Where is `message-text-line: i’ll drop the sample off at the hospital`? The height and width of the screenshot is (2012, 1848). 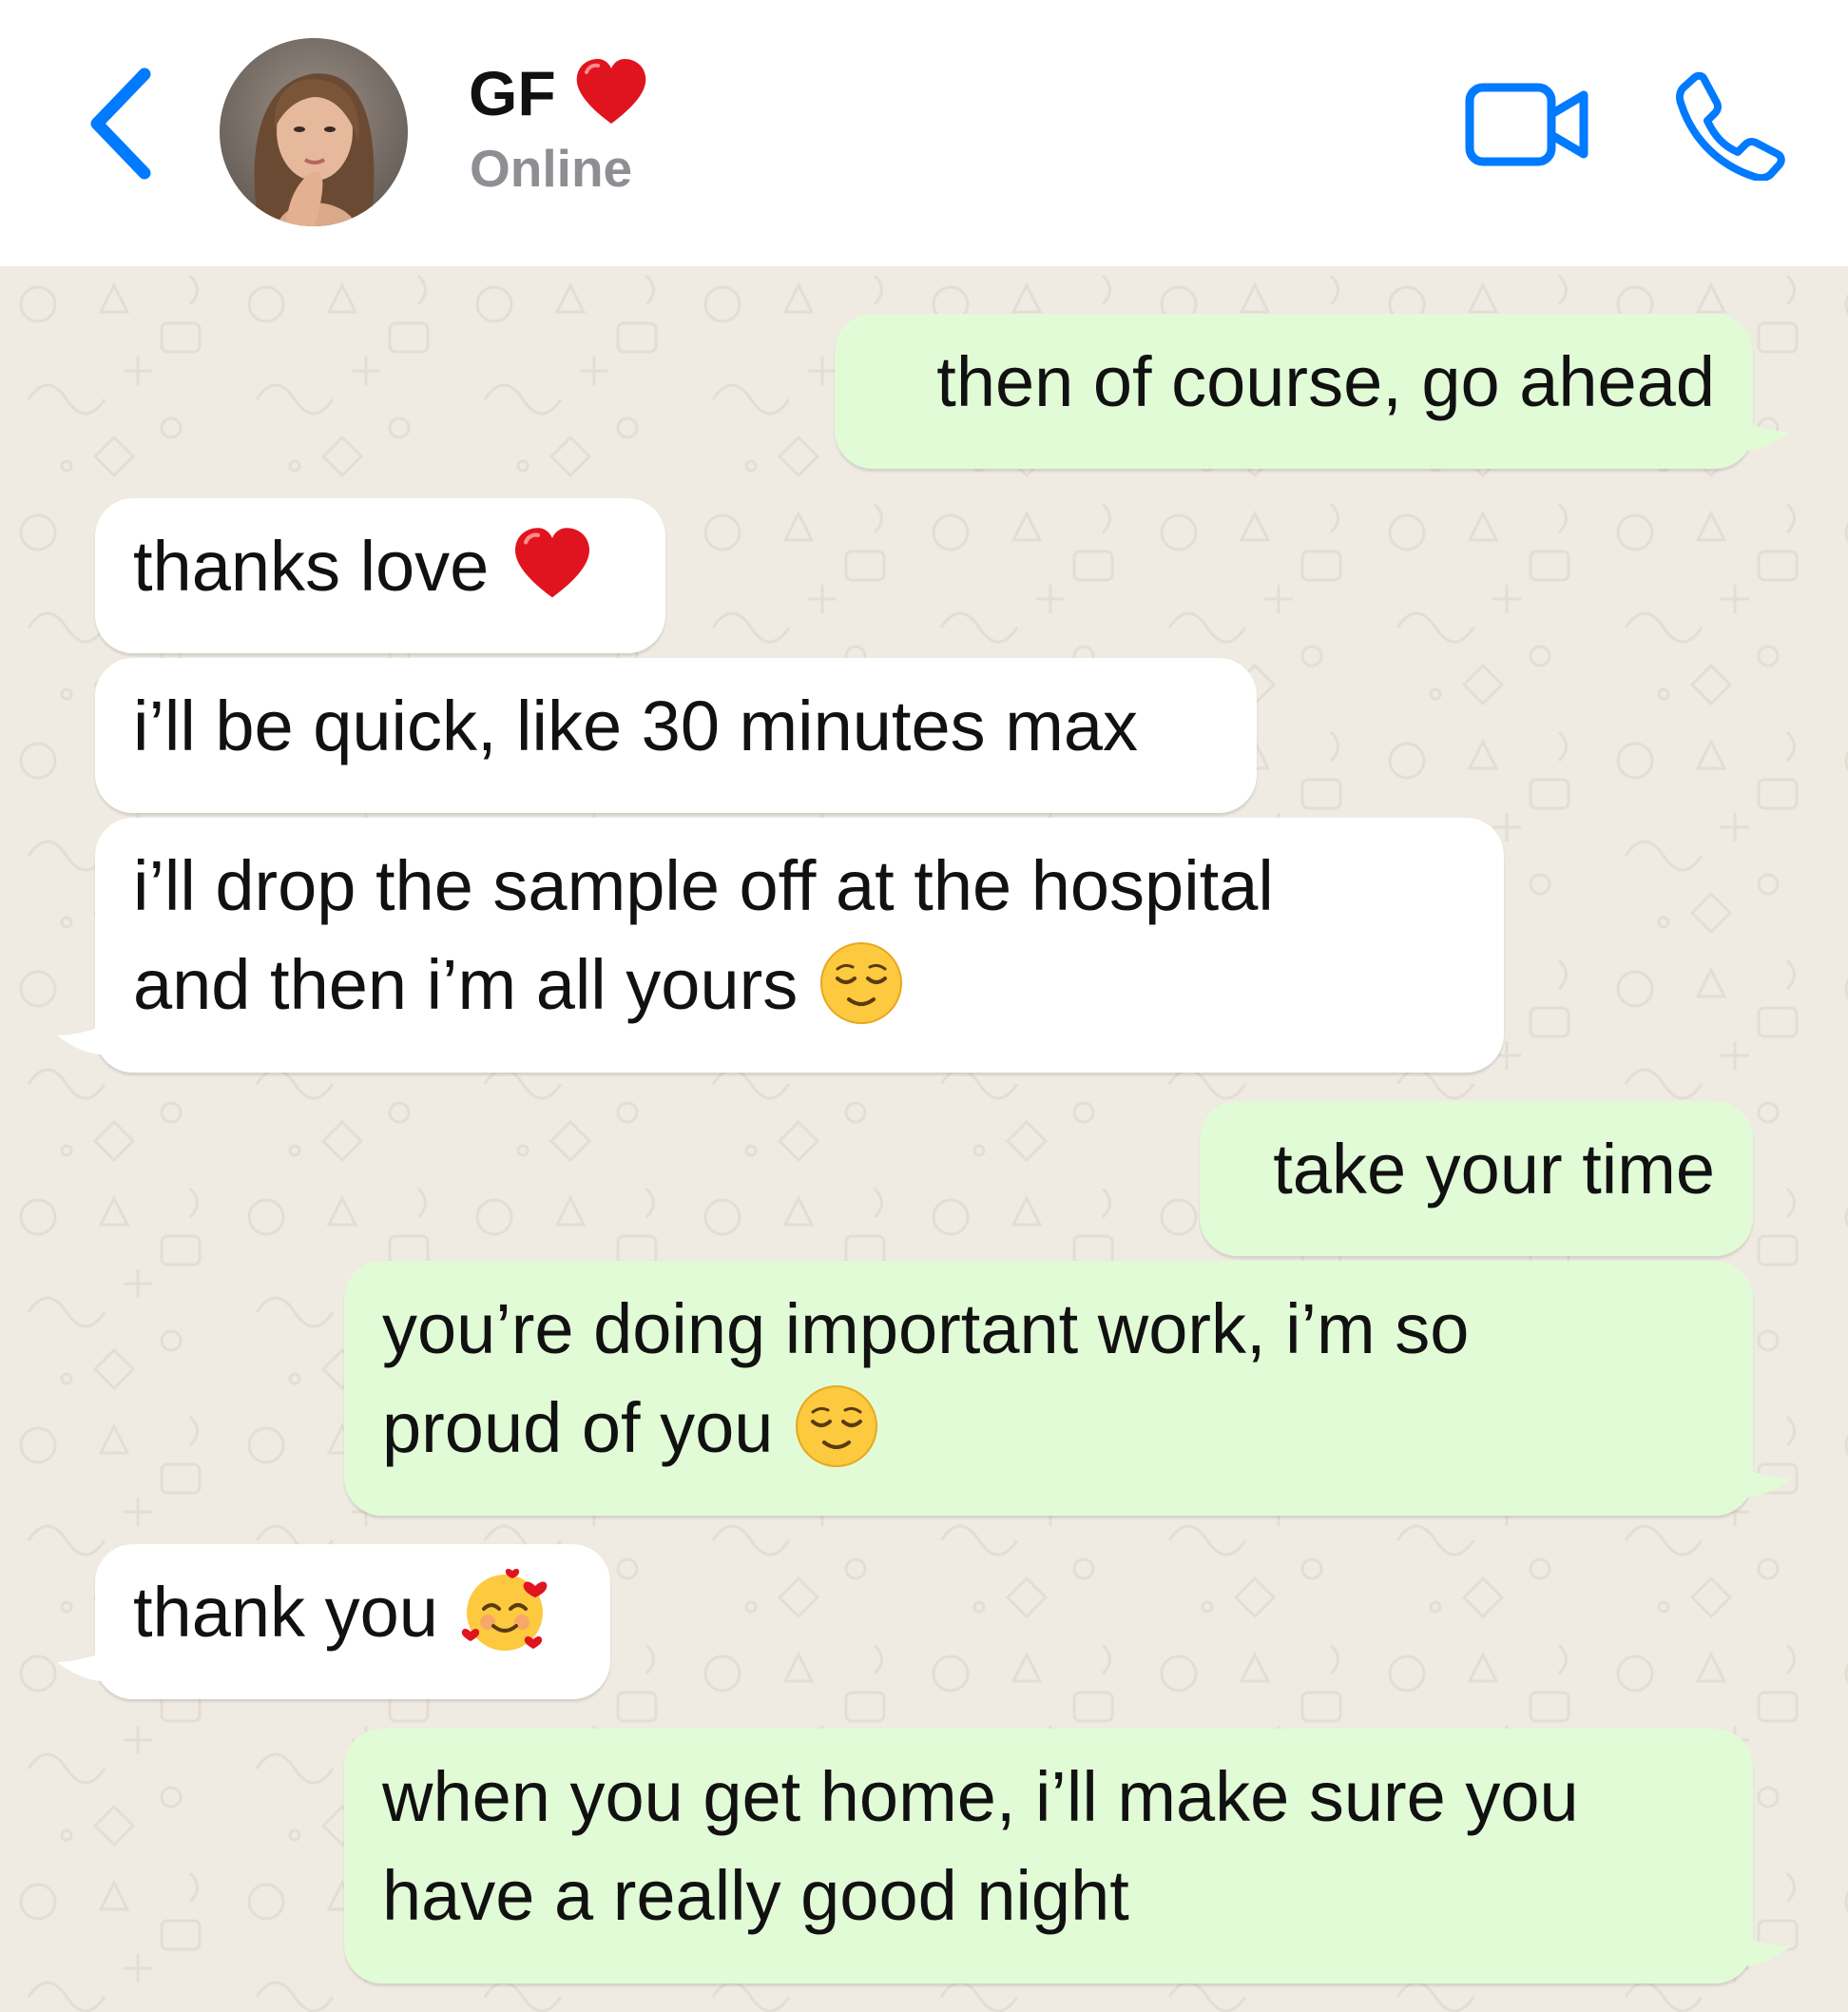
message-text-line: i’ll drop the sample off at the hospital is located at coordinates (703, 885).